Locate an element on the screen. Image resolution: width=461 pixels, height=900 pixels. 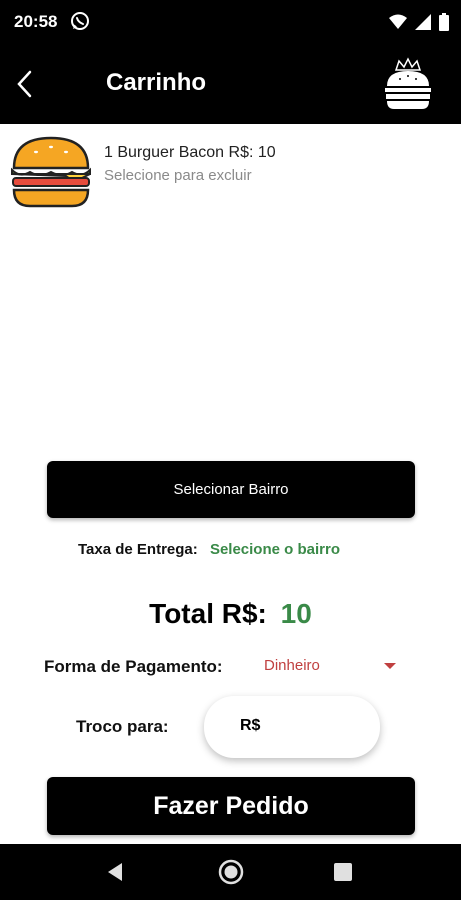
delivery-fee-row: Taxa de Entrega: Selecione o bairro is located at coordinates (209, 549).